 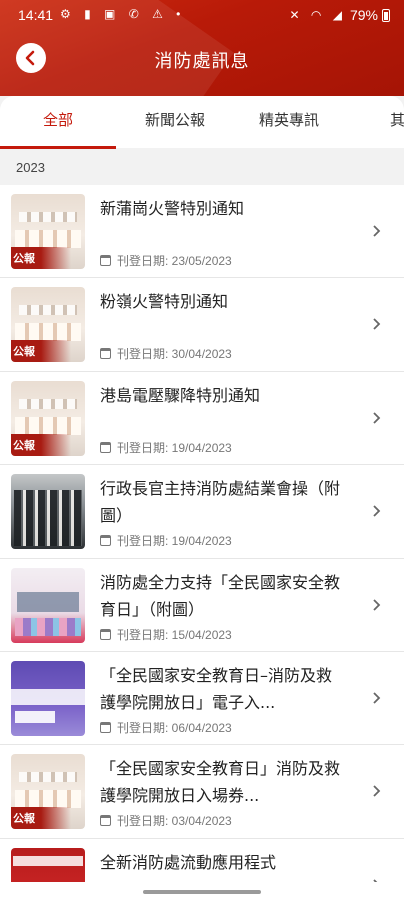 What do you see at coordinates (386, 15) in the screenshot?
I see `battery-icon` at bounding box center [386, 15].